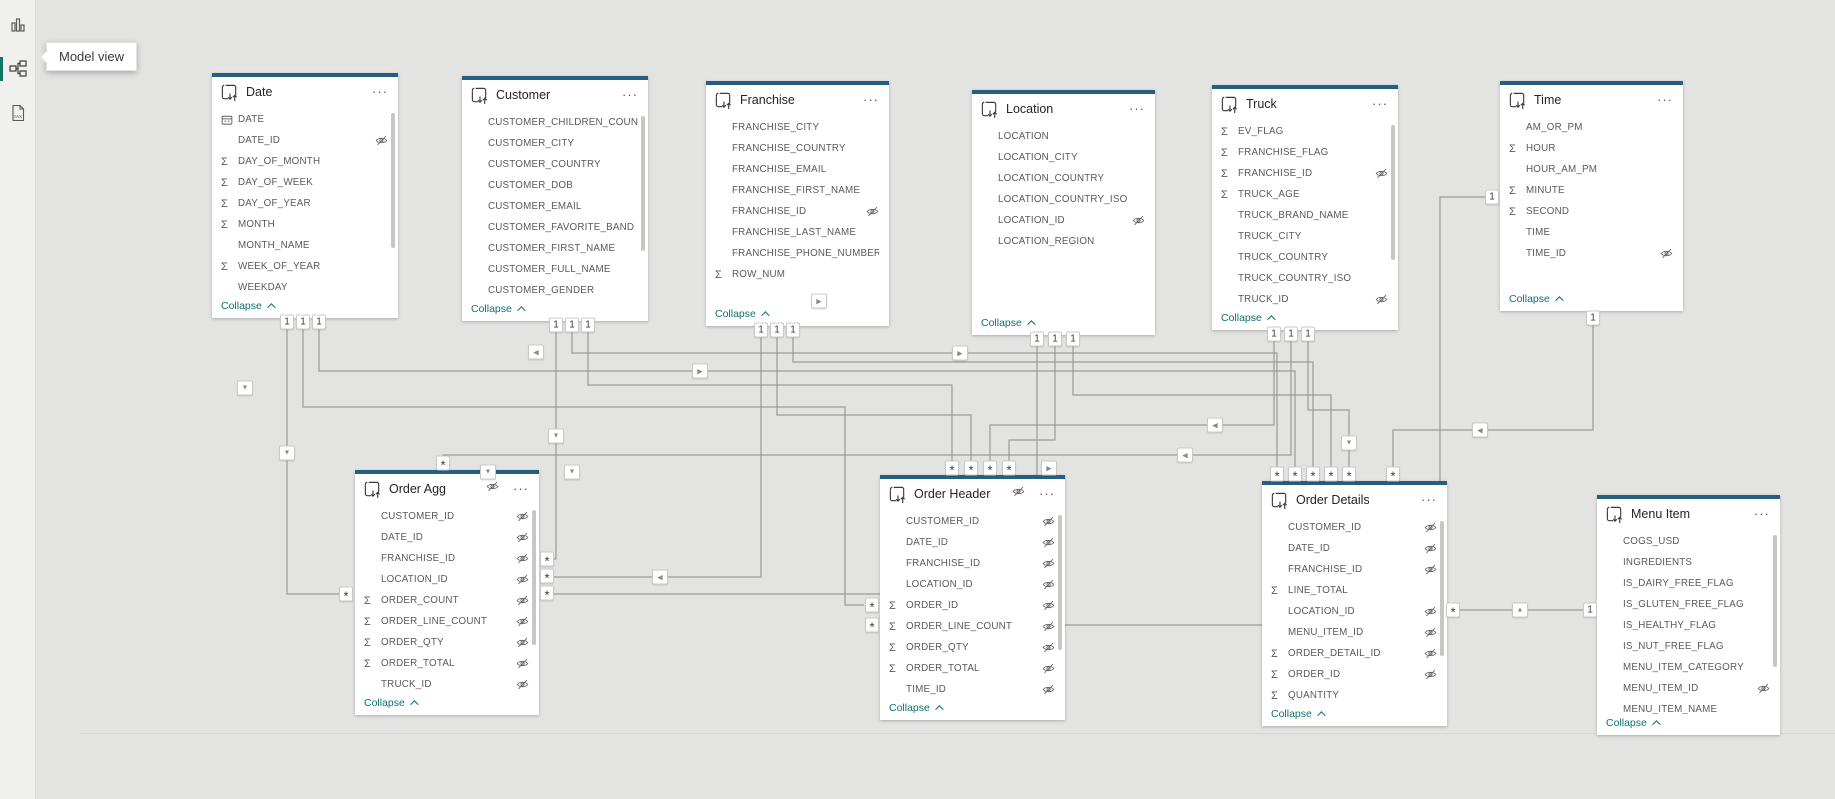 The image size is (1835, 799). Describe the element at coordinates (555, 143) in the screenshot. I see `field-row: CUSTOMER_CITY` at that location.